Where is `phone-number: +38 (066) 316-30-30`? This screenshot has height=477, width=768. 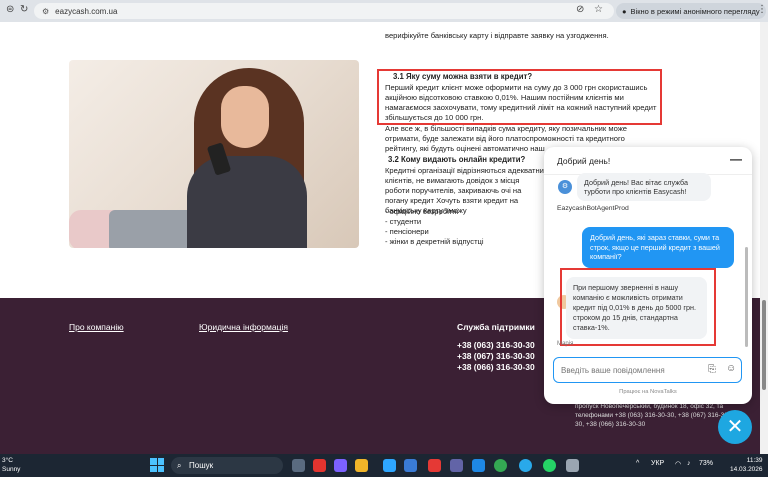 phone-number: +38 (066) 316-30-30 is located at coordinates (496, 367).